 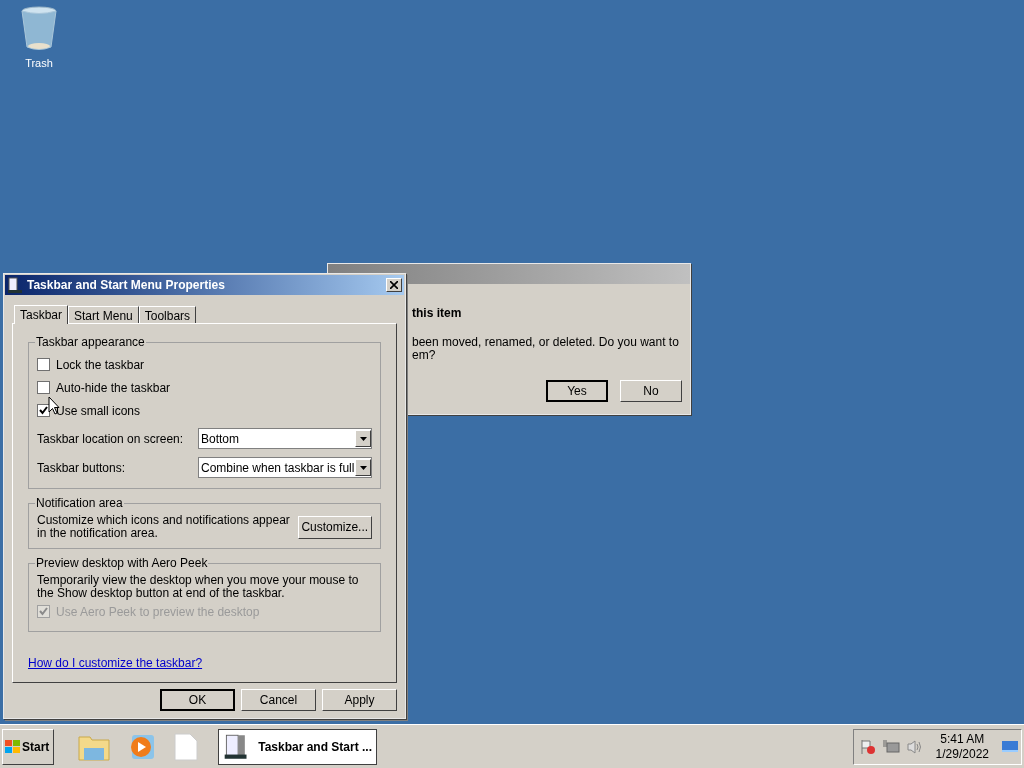 What do you see at coordinates (962, 739) in the screenshot?
I see `clock-time: 5:41 AM` at bounding box center [962, 739].